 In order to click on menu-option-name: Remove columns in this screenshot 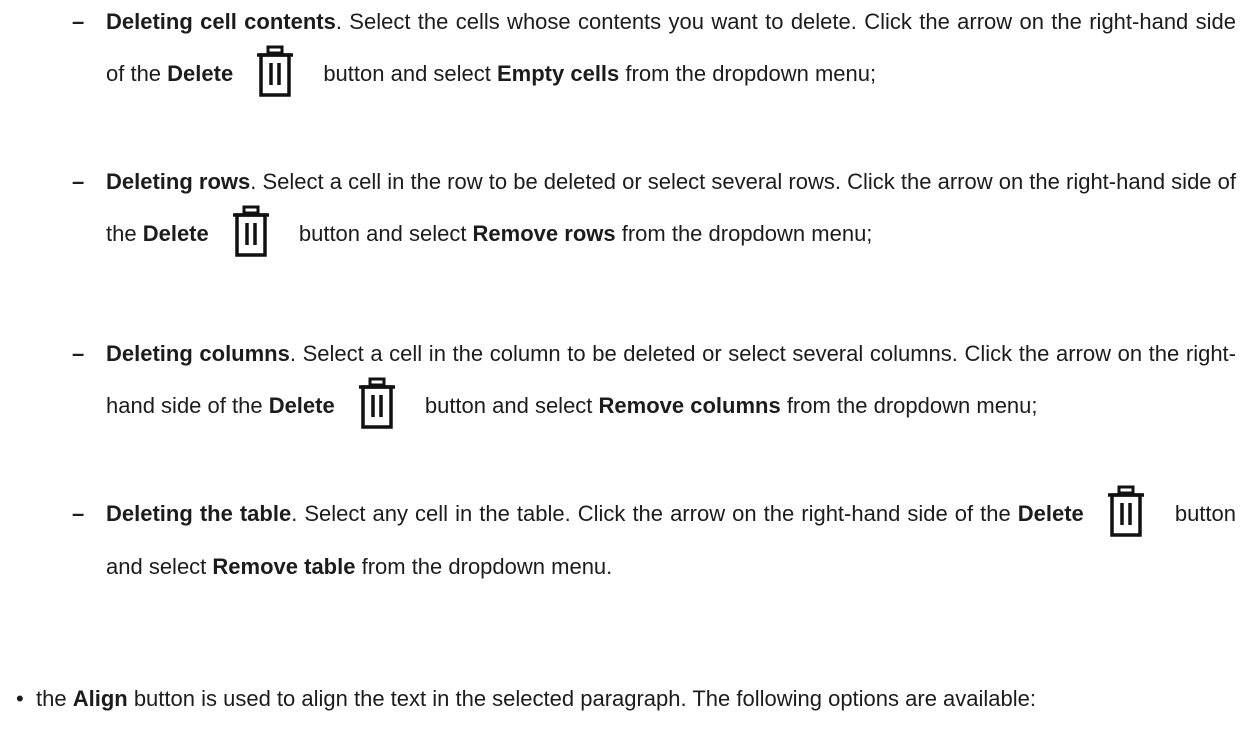, I will do `click(689, 405)`.